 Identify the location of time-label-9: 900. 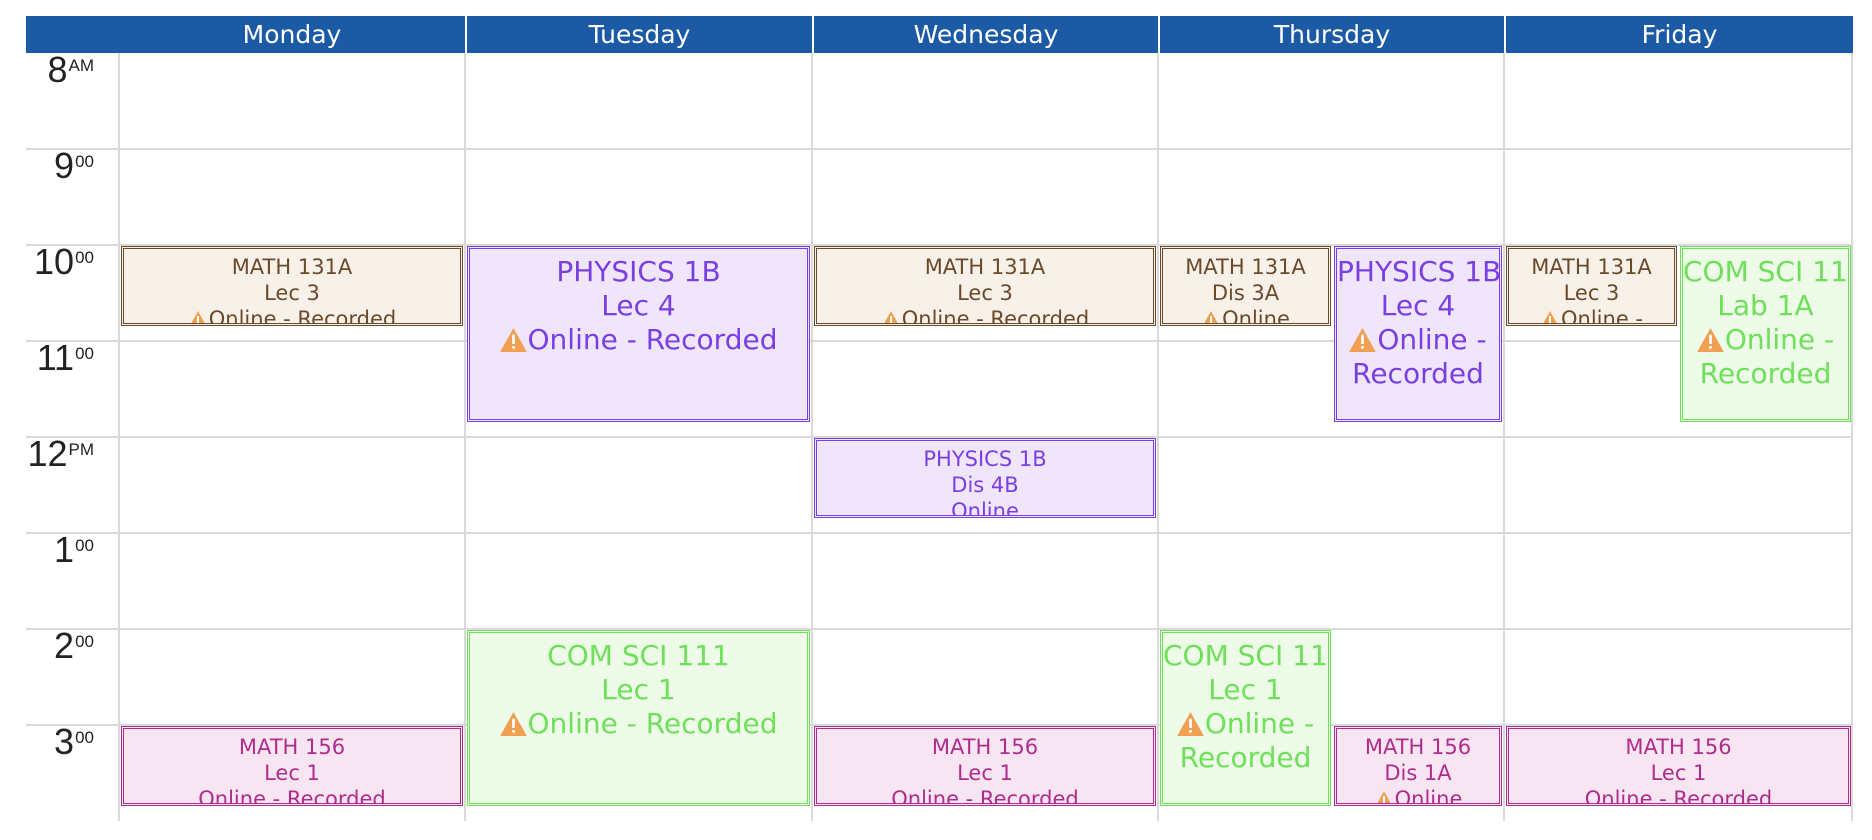
(74, 165).